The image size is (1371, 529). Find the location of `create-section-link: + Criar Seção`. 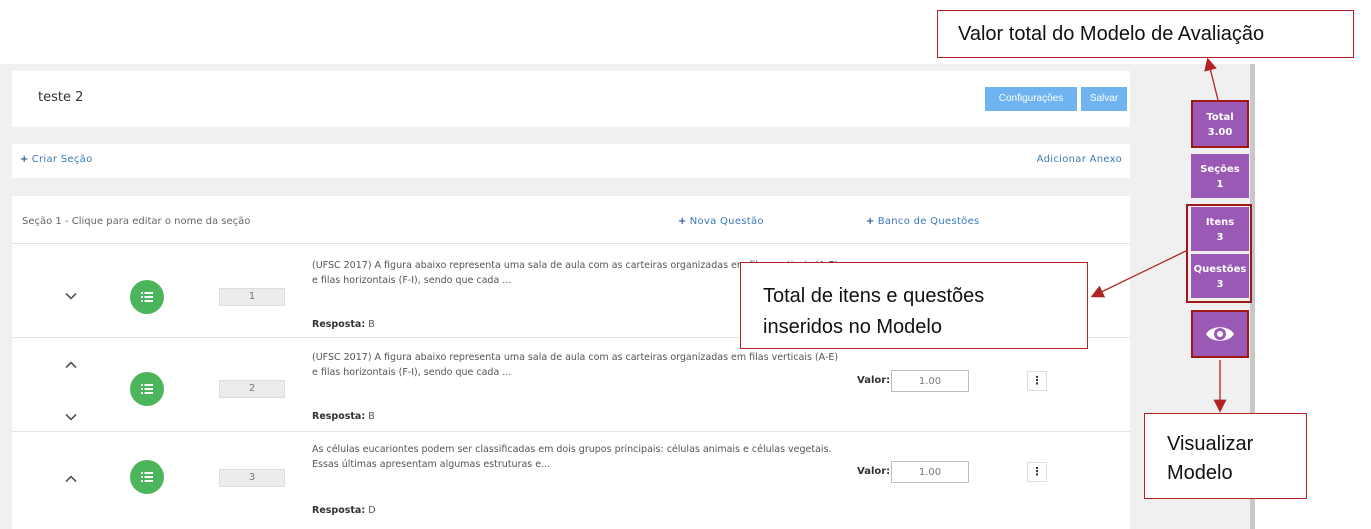

create-section-link: + Criar Seção is located at coordinates (56, 159).